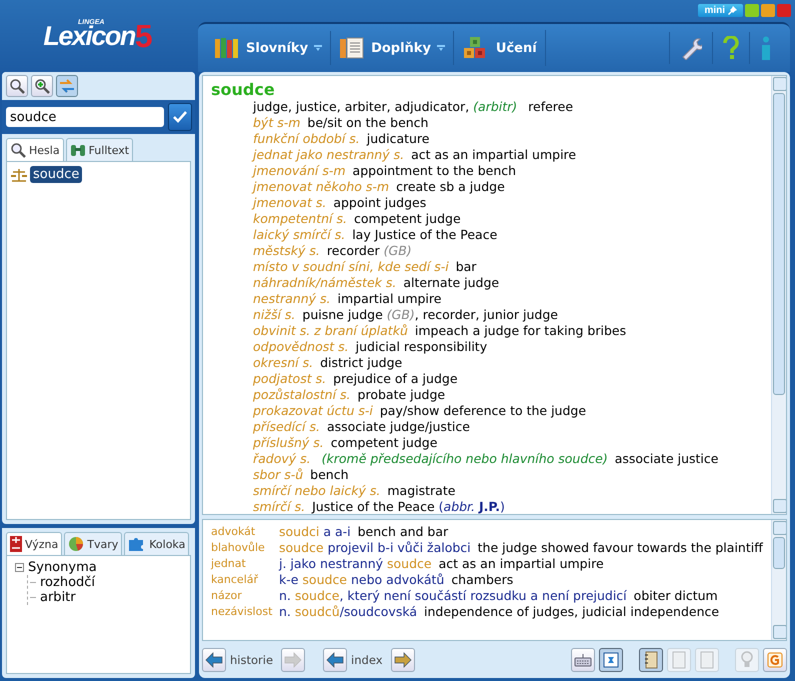 Image resolution: width=795 pixels, height=681 pixels. Describe the element at coordinates (732, 10) in the screenshot. I see `pin-icon` at that location.